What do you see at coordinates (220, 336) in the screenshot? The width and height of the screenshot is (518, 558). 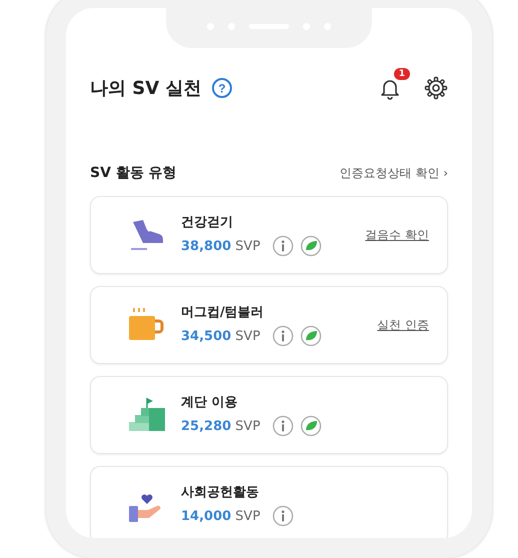 I see `points-value: 34,500 SVP` at bounding box center [220, 336].